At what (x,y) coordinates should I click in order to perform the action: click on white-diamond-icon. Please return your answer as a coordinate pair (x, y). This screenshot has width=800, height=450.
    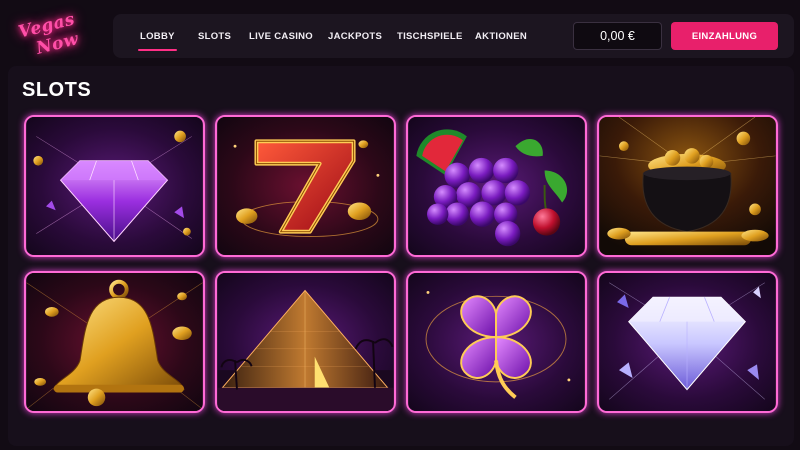
    Looking at the image, I should click on (687, 342).